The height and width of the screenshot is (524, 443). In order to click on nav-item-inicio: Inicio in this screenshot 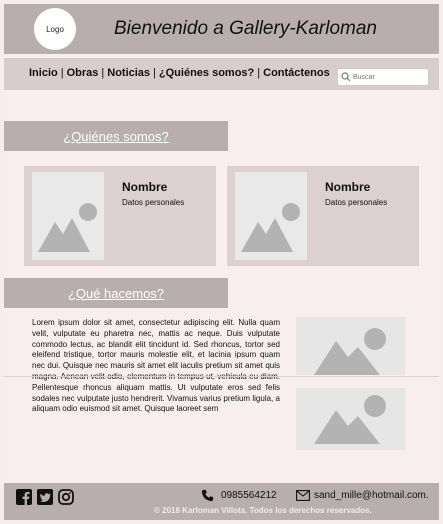, I will do `click(43, 73)`.